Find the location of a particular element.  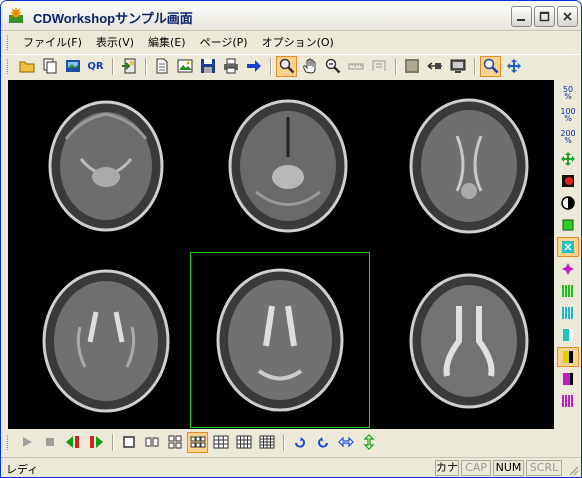

hand-icon is located at coordinates (308, 66).